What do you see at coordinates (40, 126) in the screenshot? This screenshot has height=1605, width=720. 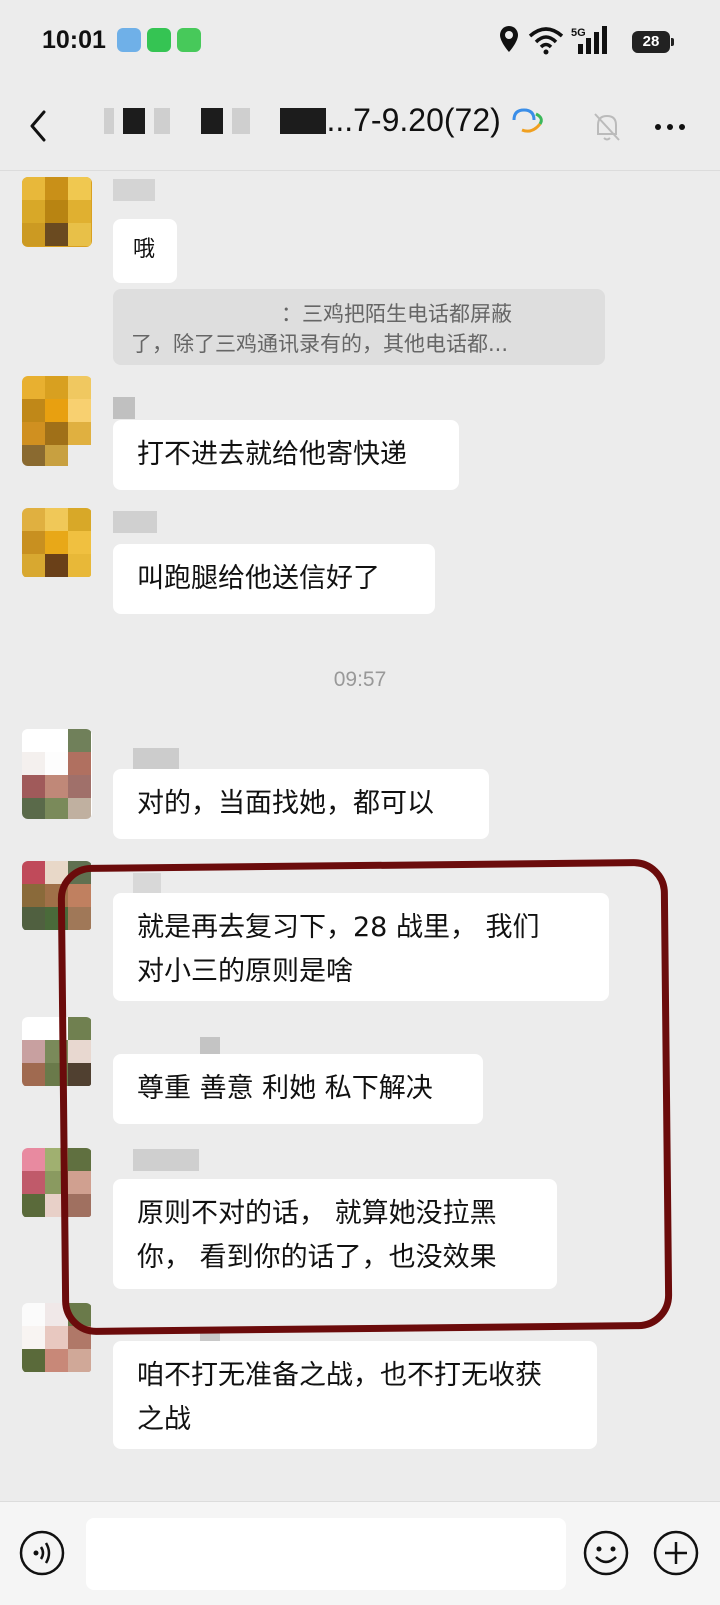 I see `back-button` at bounding box center [40, 126].